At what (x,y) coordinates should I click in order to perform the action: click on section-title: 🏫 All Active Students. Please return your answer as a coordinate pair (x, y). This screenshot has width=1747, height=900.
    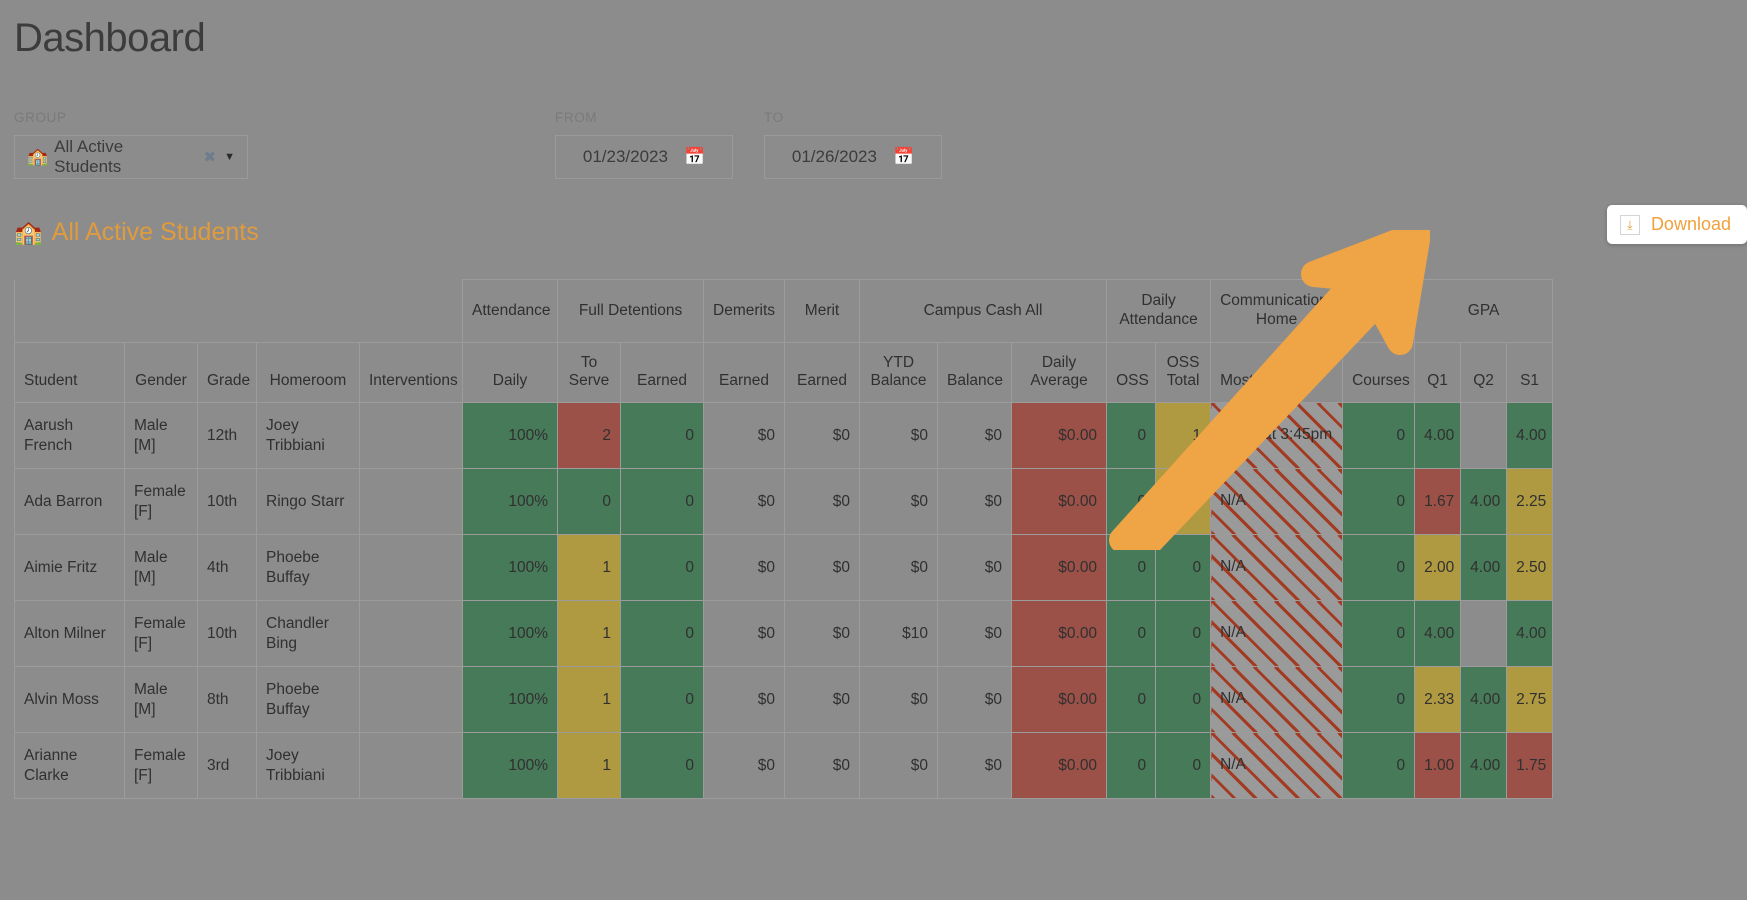
    Looking at the image, I should click on (136, 232).